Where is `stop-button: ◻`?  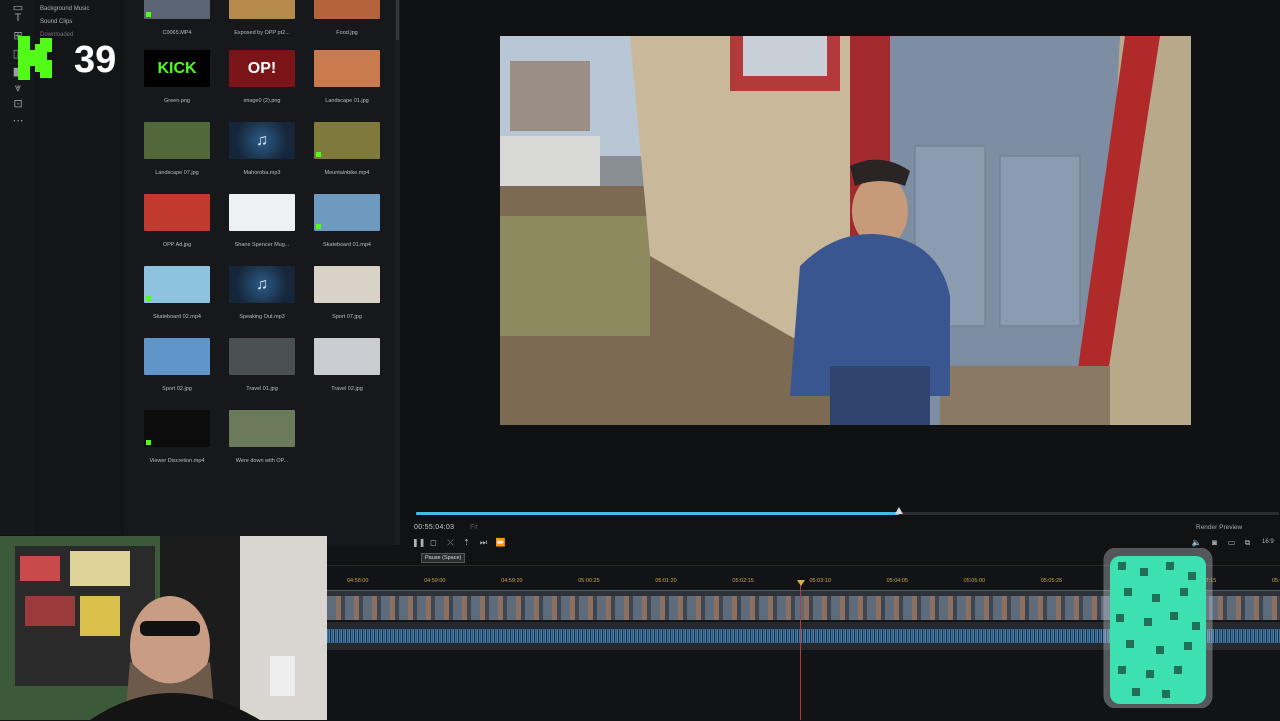 stop-button: ◻ is located at coordinates (433, 542).